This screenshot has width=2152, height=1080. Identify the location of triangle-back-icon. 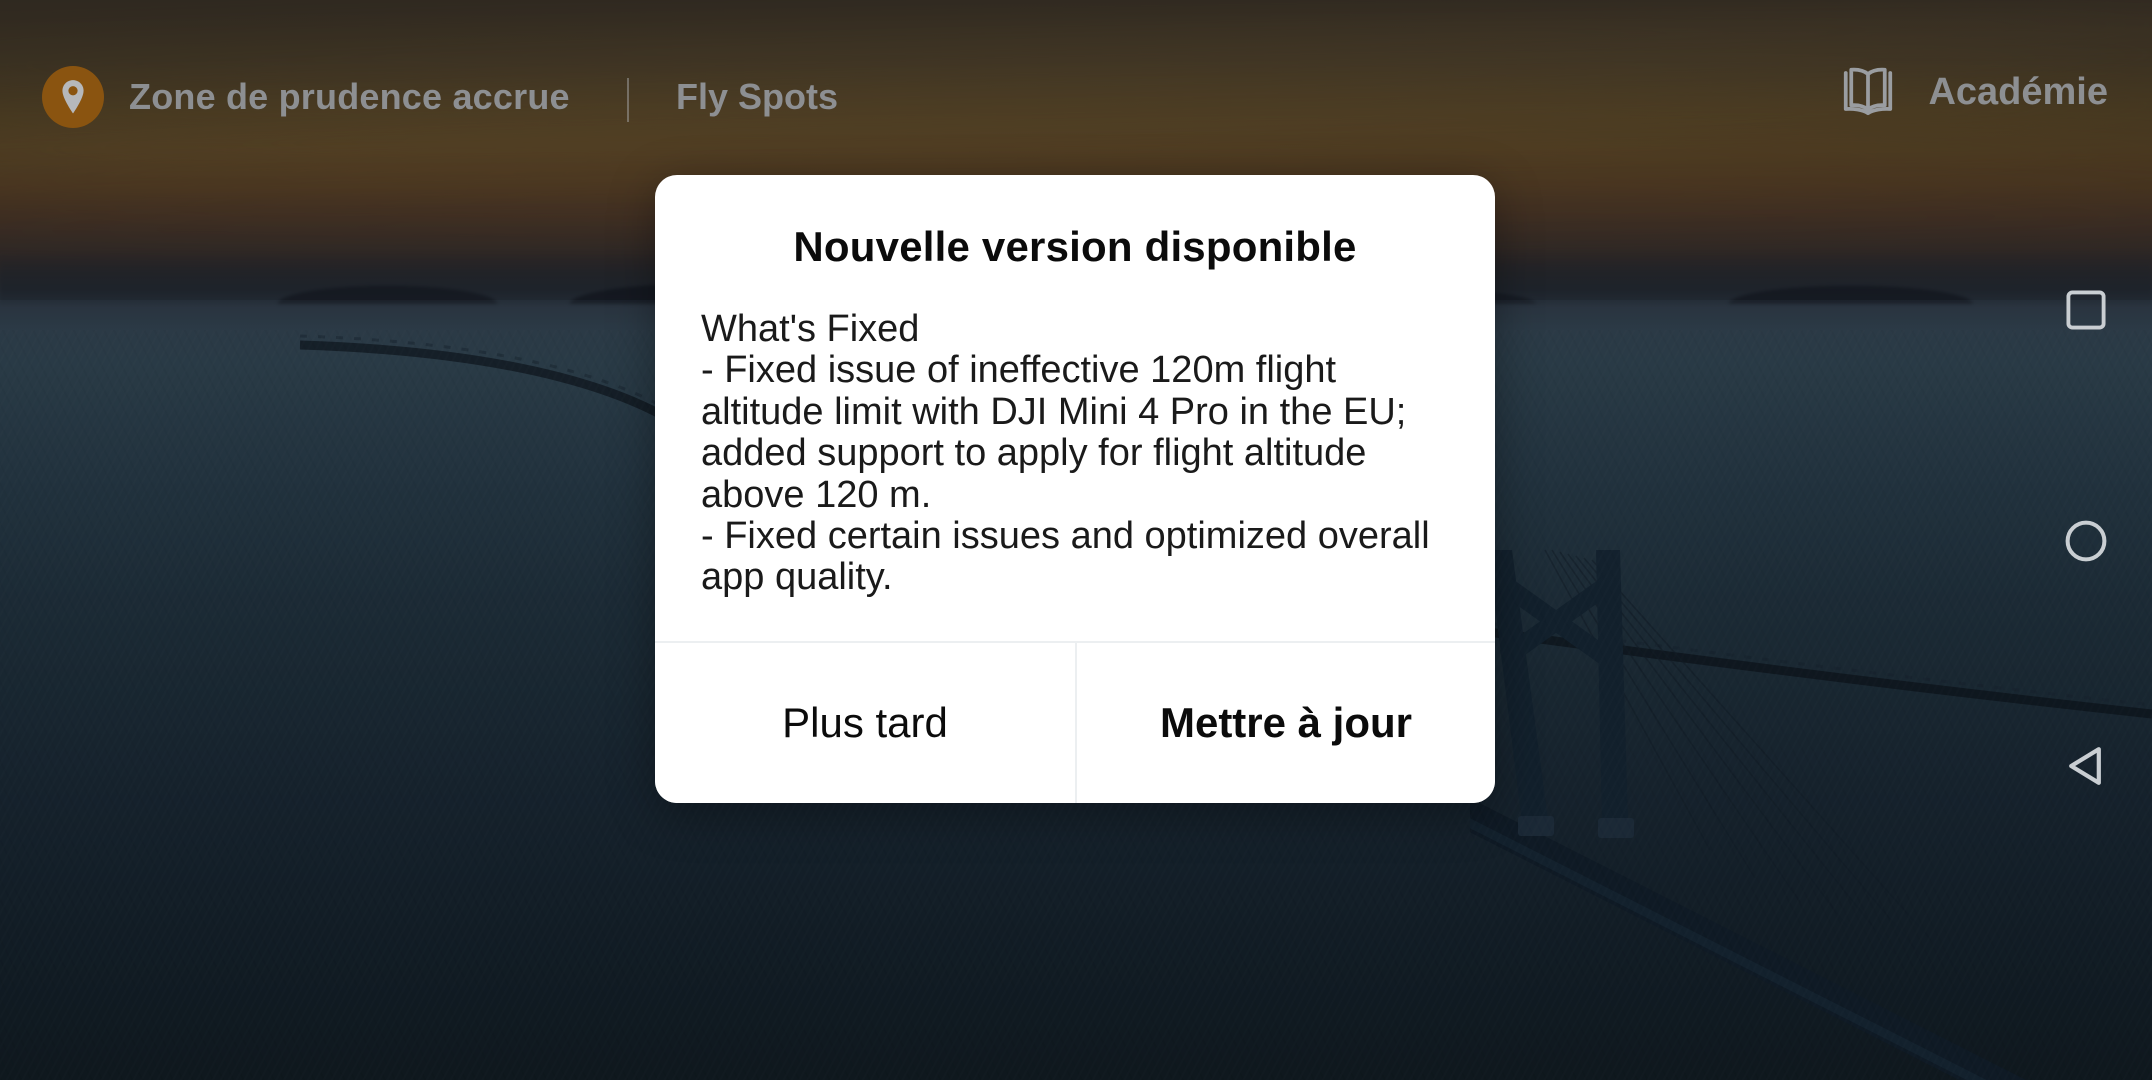
(2086, 766).